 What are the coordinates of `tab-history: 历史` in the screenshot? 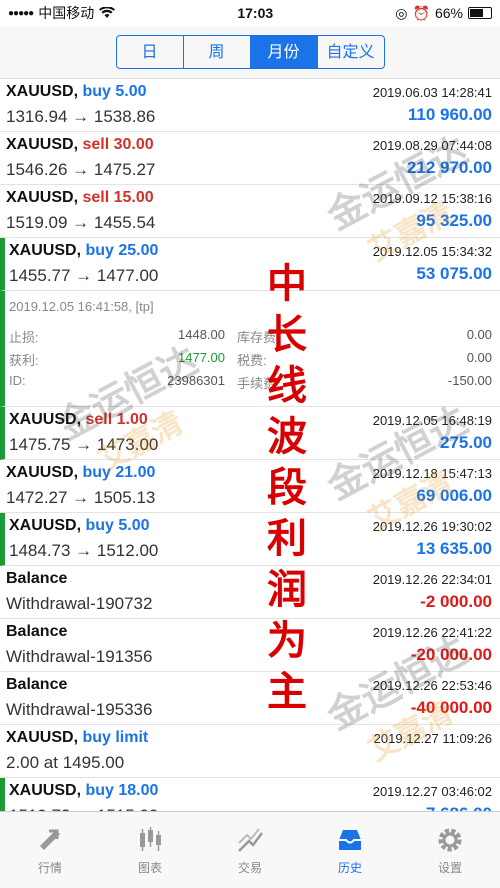 It's located at (350, 850).